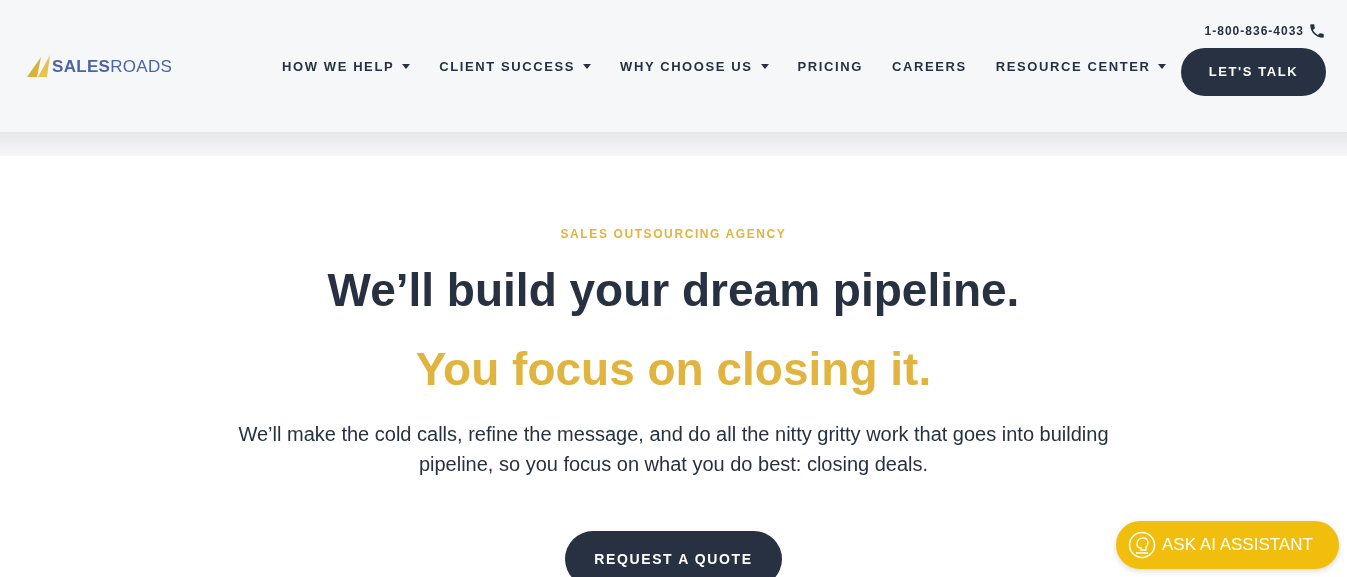 This screenshot has width=1347, height=577. What do you see at coordinates (1253, 71) in the screenshot?
I see `lets-talk-button: LET'S TALK` at bounding box center [1253, 71].